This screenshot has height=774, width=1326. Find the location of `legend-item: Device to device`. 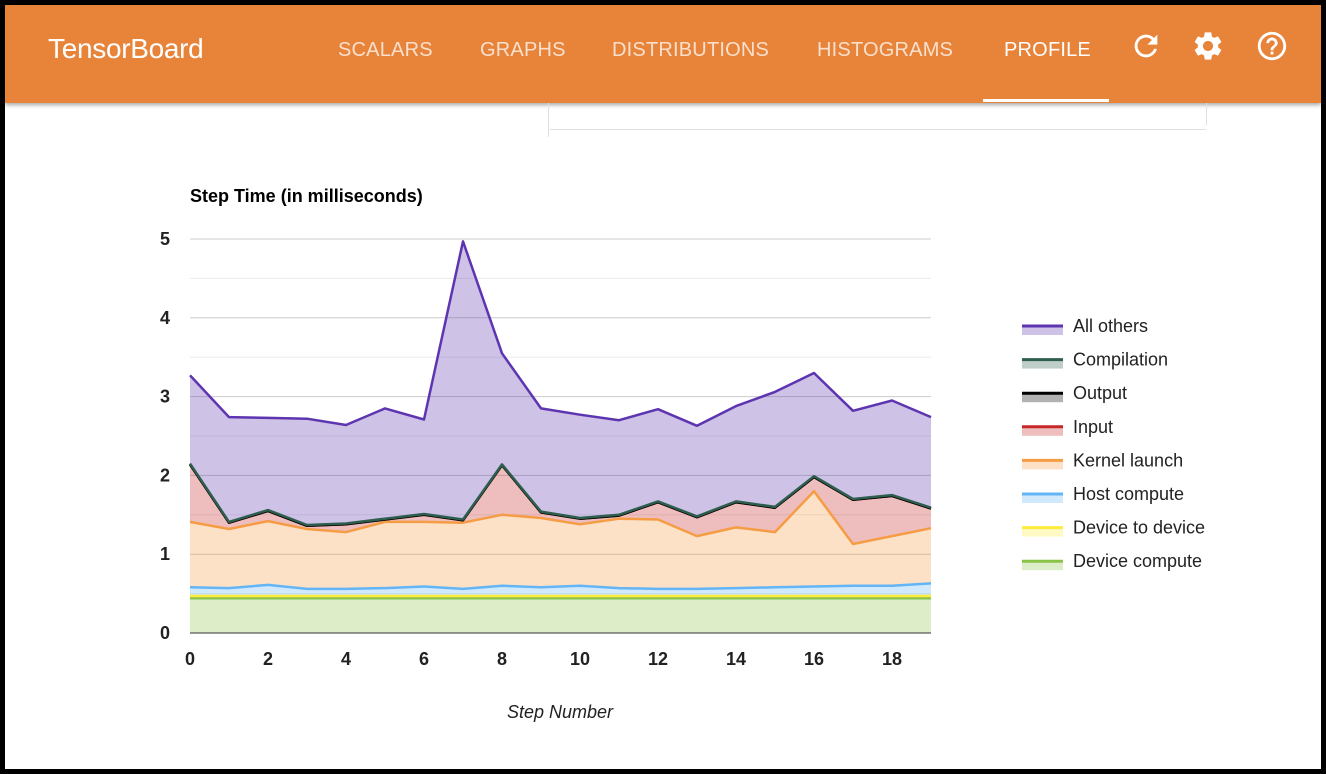

legend-item: Device to device is located at coordinates (1113, 528).